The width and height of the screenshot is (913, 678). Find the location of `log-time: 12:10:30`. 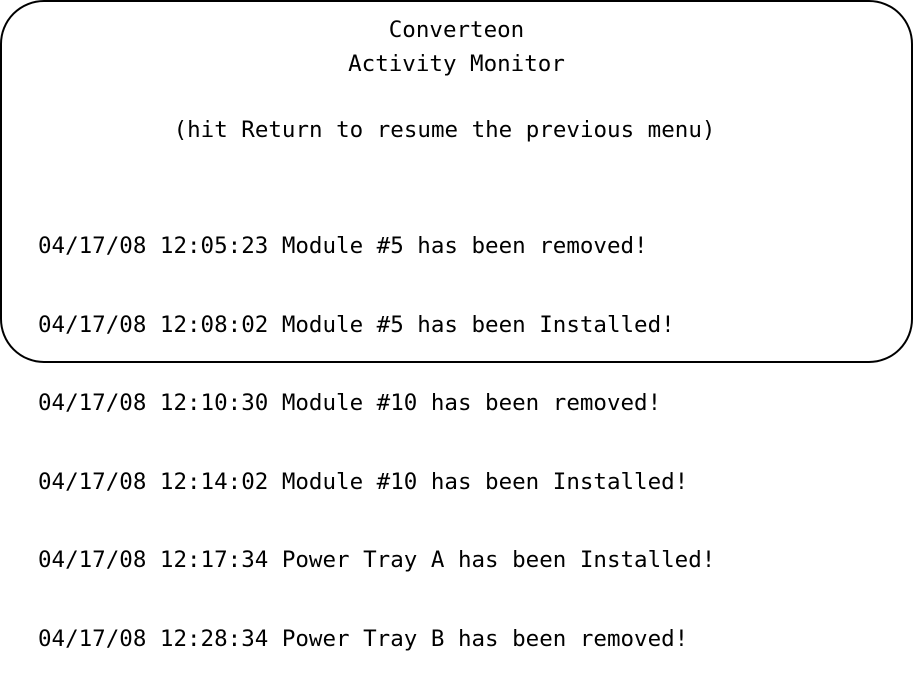

log-time: 12:10:30 is located at coordinates (214, 403).